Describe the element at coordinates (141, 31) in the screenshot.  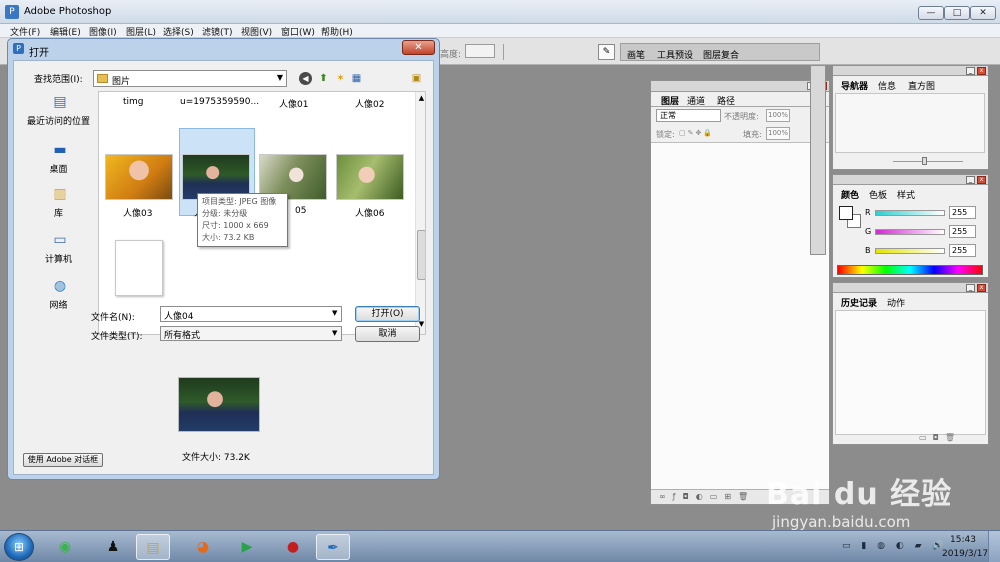
I see `menu-layer: 图层(L)` at that location.